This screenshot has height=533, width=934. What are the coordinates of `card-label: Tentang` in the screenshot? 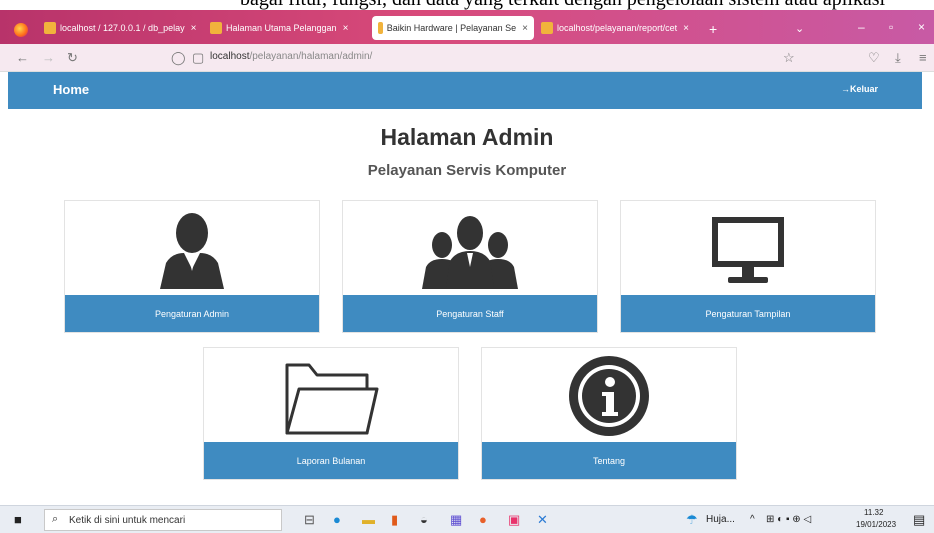 It's located at (609, 460).